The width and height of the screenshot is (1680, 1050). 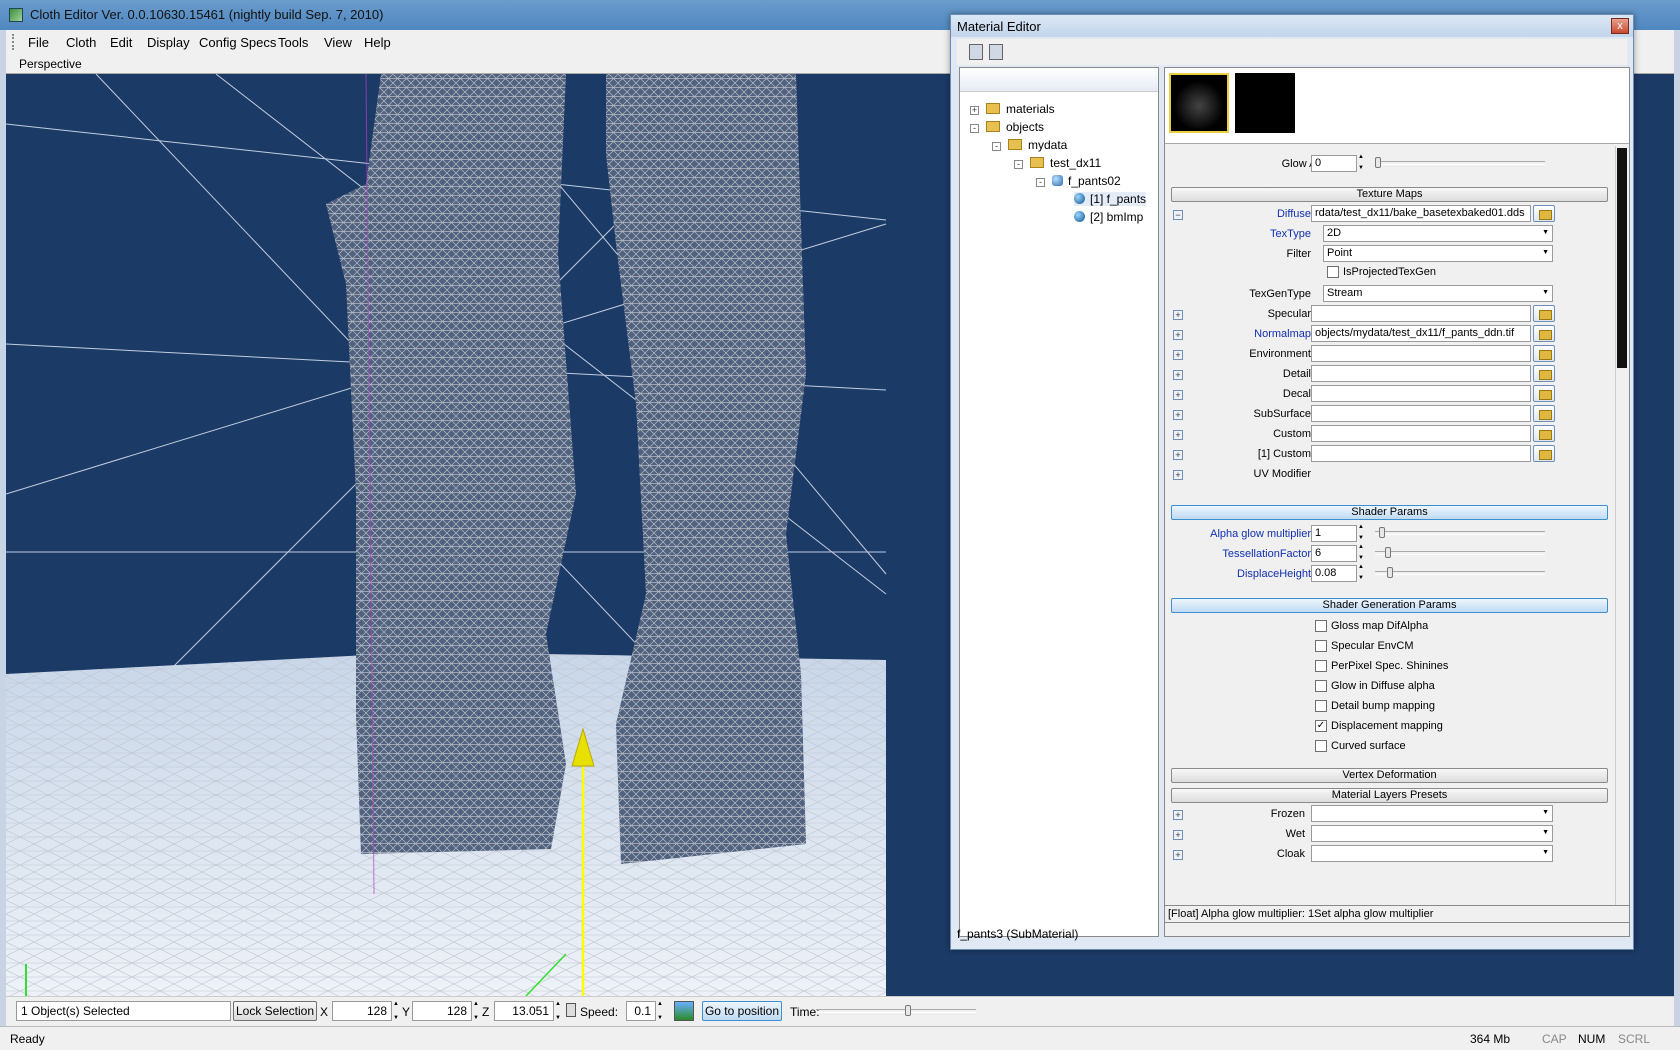 I want to click on menu-grip, so click(x=13, y=42).